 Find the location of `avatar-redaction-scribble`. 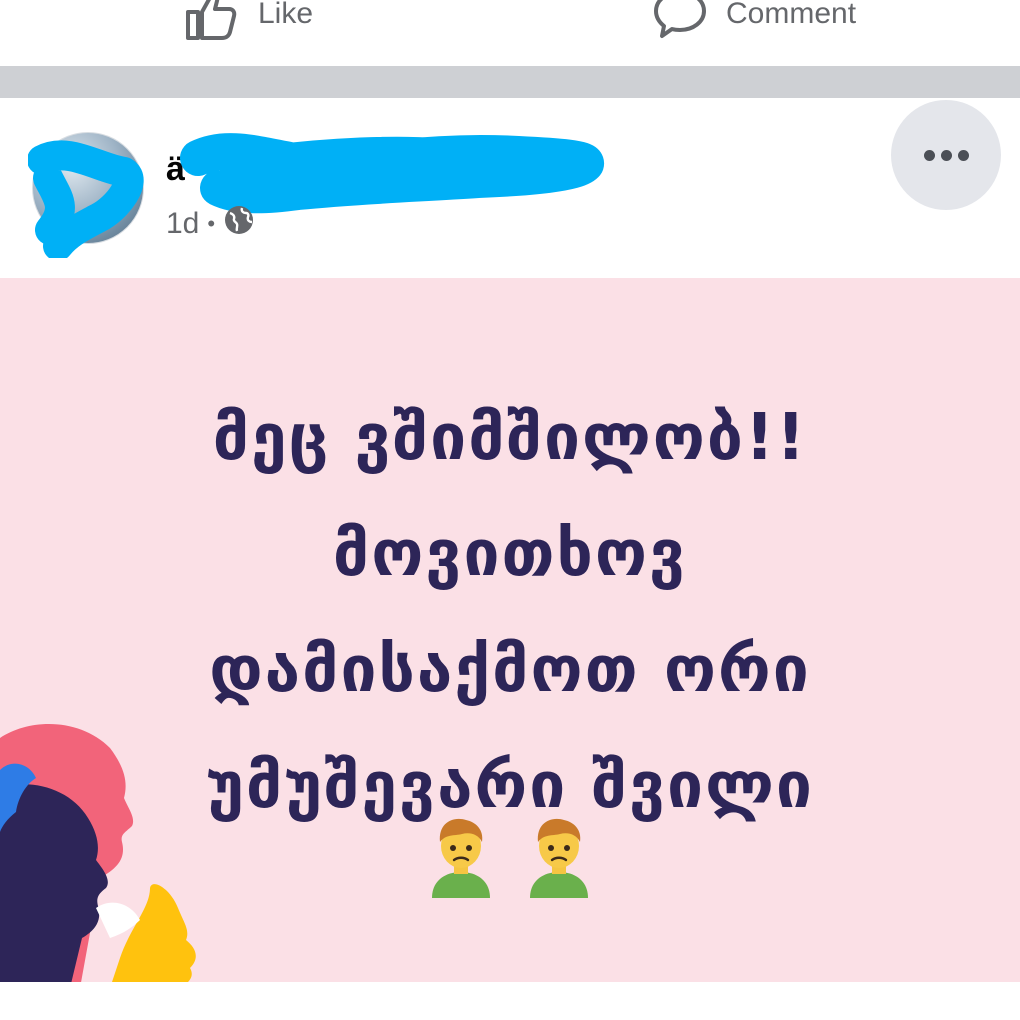

avatar-redaction-scribble is located at coordinates (86, 199).